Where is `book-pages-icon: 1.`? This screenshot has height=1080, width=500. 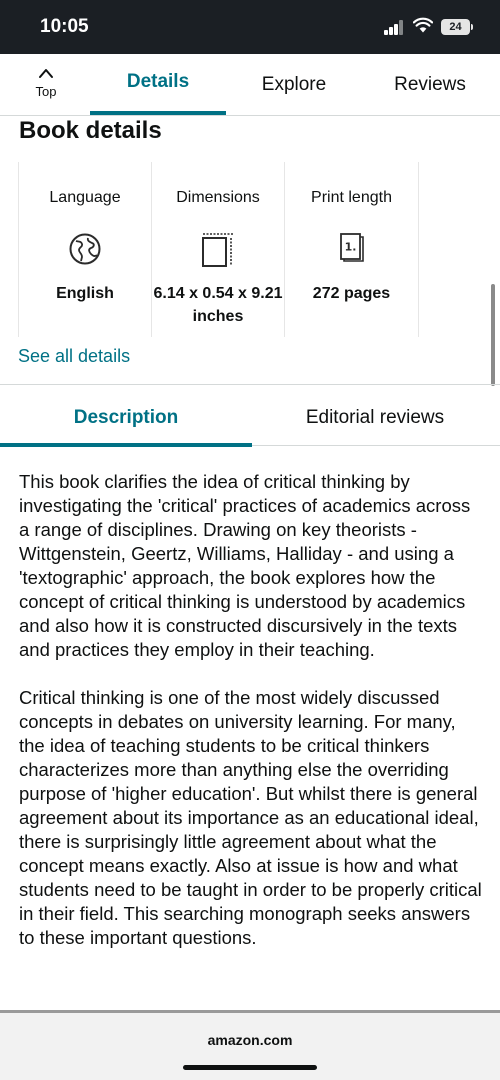
book-pages-icon: 1. is located at coordinates (351, 247).